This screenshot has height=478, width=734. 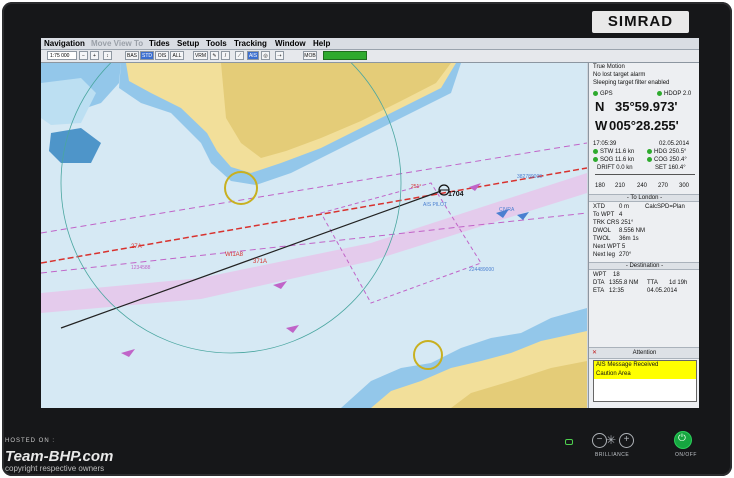 What do you see at coordinates (661, 168) in the screenshot?
I see `set-label: SET` at bounding box center [661, 168].